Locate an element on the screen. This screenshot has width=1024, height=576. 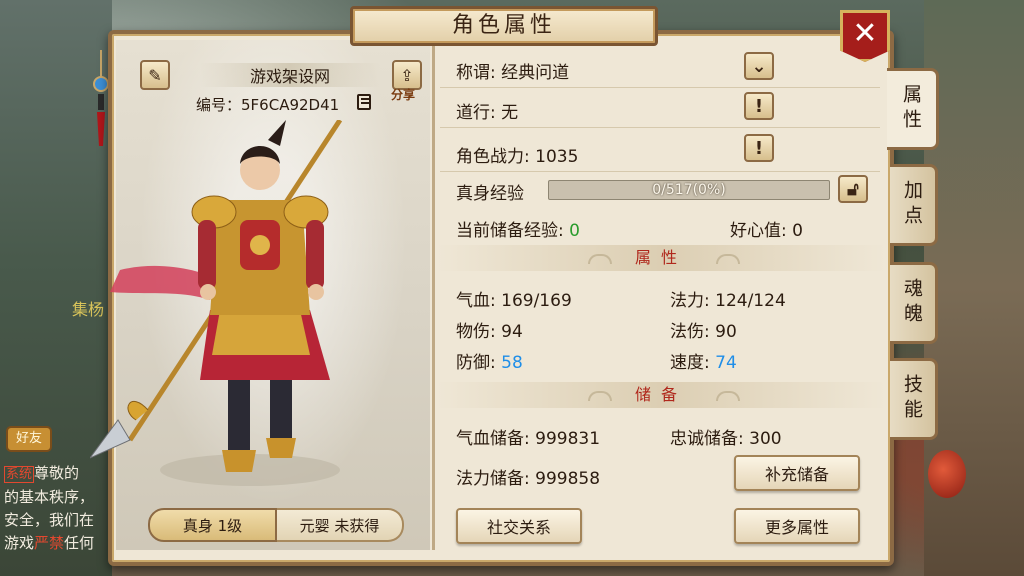
speed-value: 74 is located at coordinates (726, 363).